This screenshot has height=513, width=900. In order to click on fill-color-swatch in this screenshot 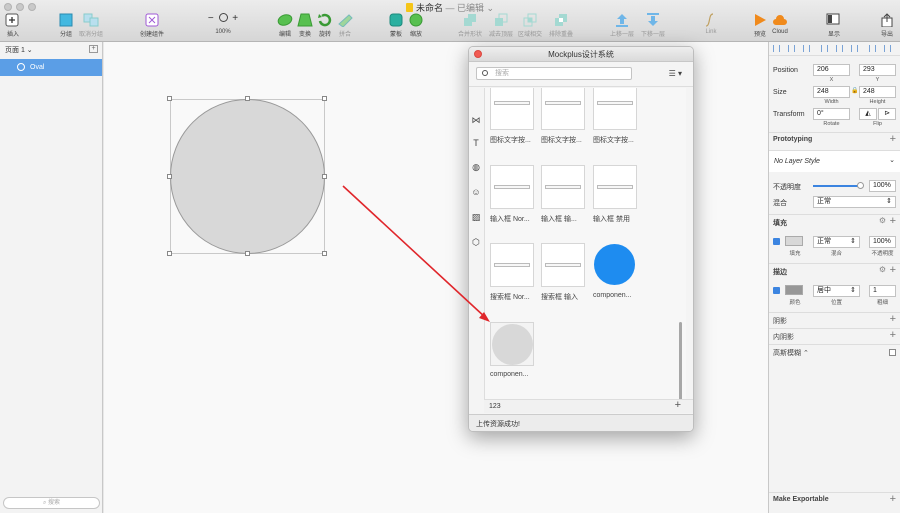, I will do `click(794, 241)`.